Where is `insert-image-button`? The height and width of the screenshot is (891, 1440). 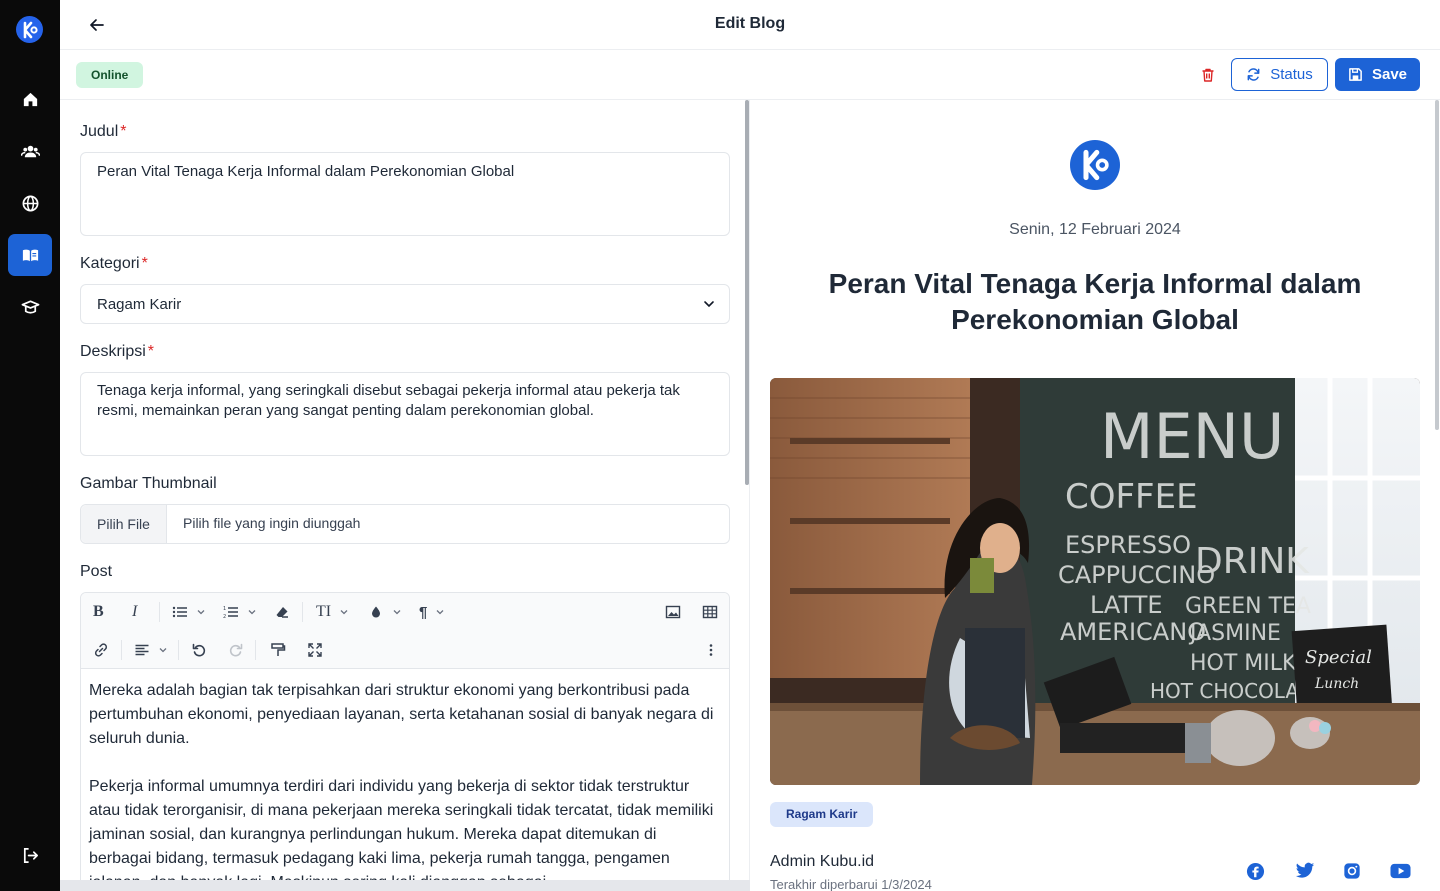 insert-image-button is located at coordinates (673, 612).